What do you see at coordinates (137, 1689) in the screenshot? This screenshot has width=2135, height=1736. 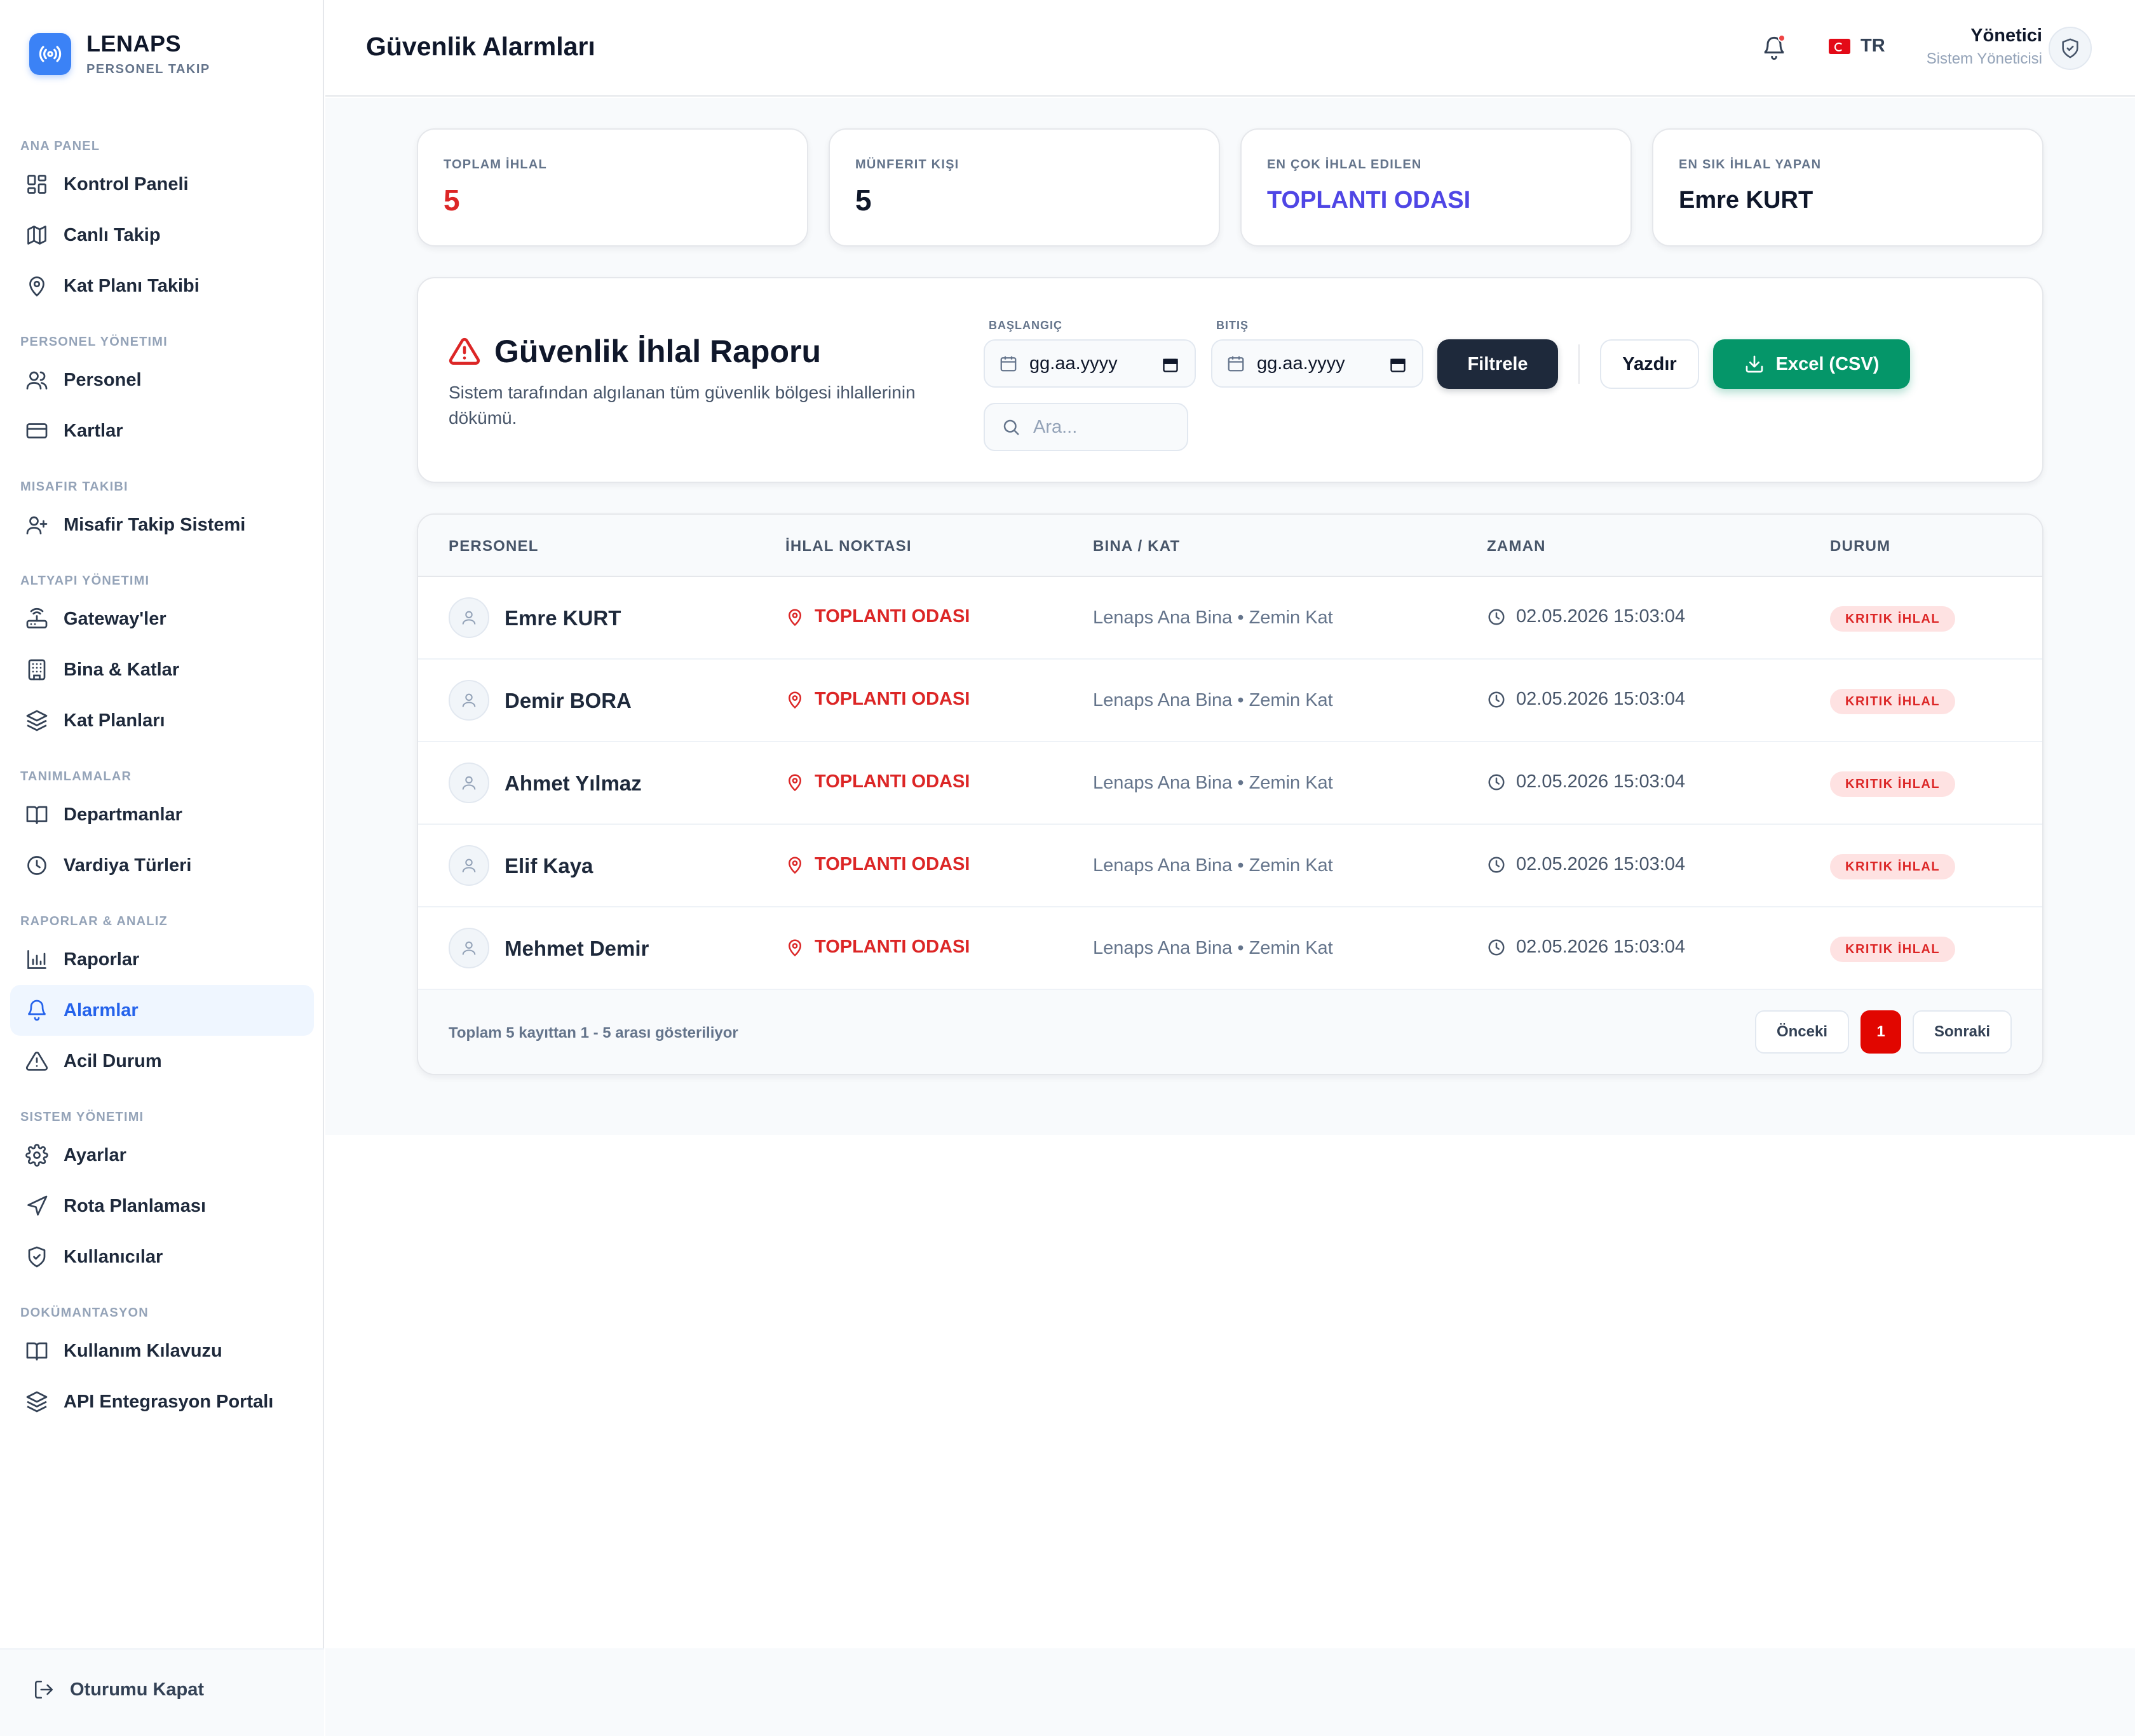 I see `logout-label: Oturumu Kapat` at bounding box center [137, 1689].